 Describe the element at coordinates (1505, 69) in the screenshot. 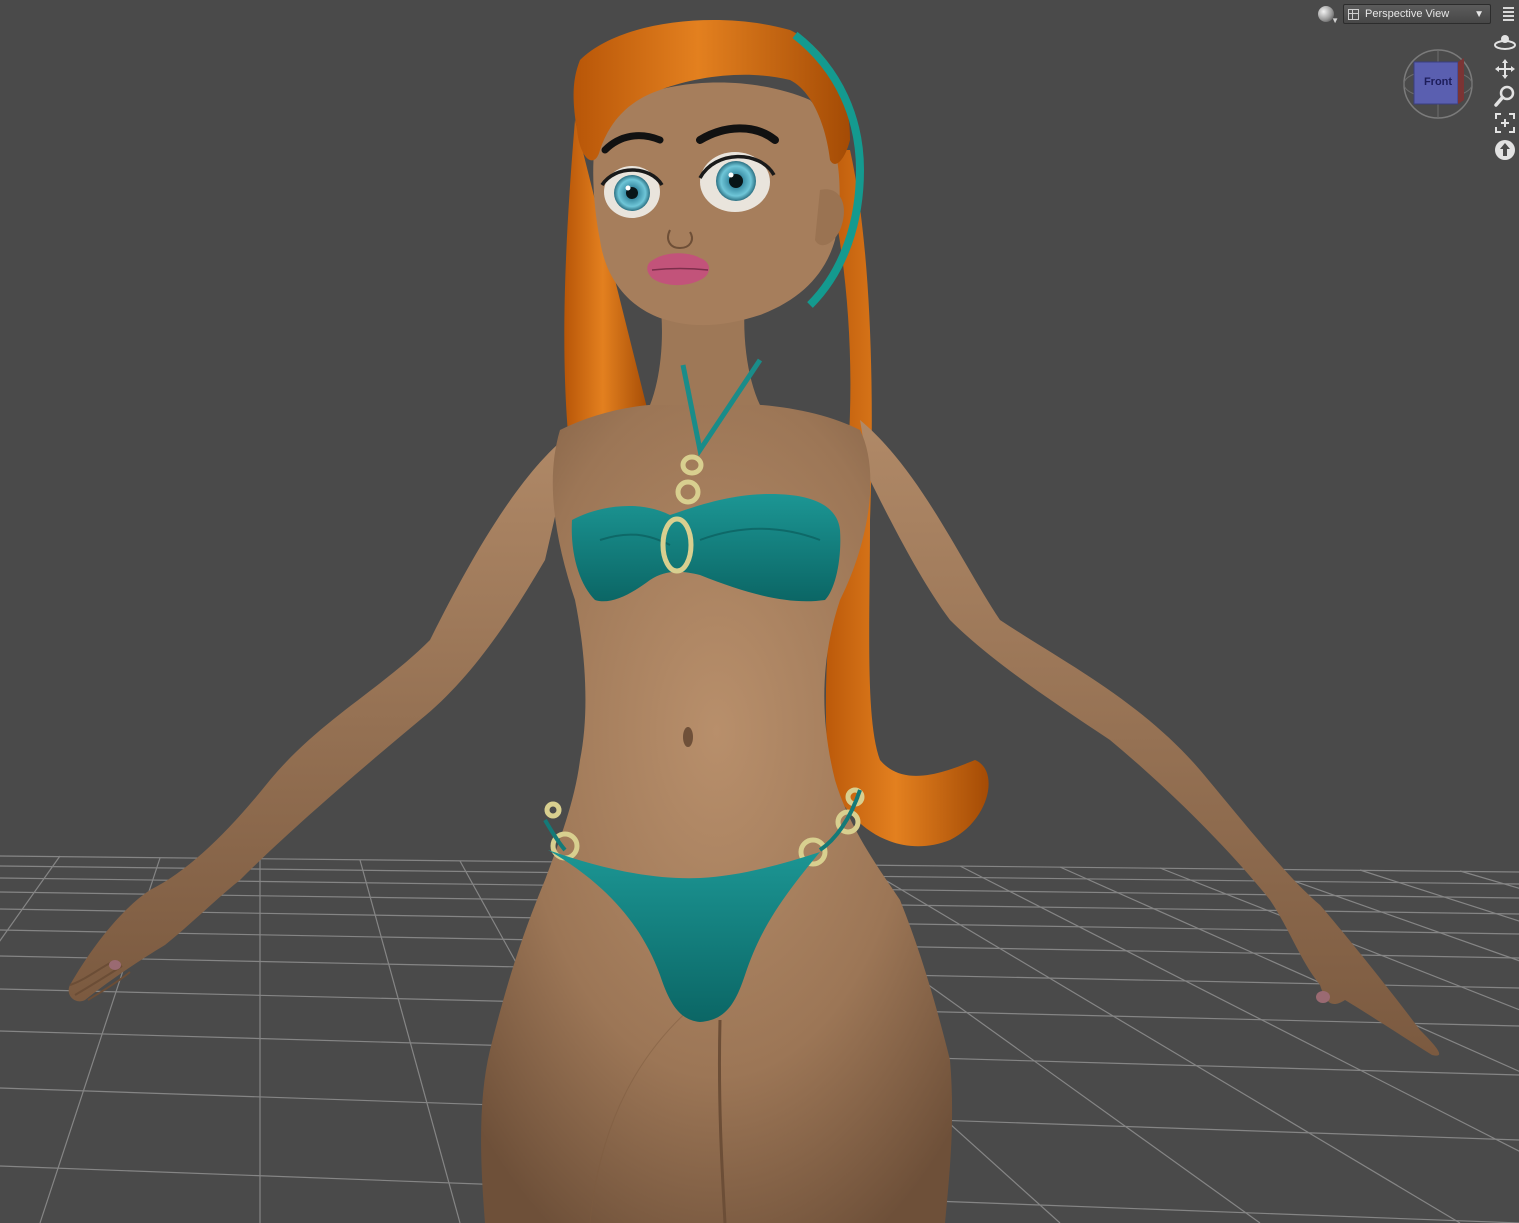

I see `pan-icon` at that location.